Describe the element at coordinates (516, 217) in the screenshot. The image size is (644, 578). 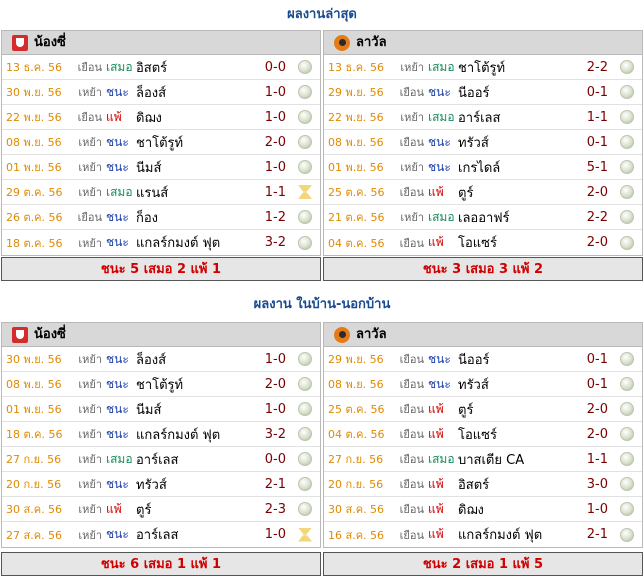
I see `opponent-name: เลออาฟร์` at that location.